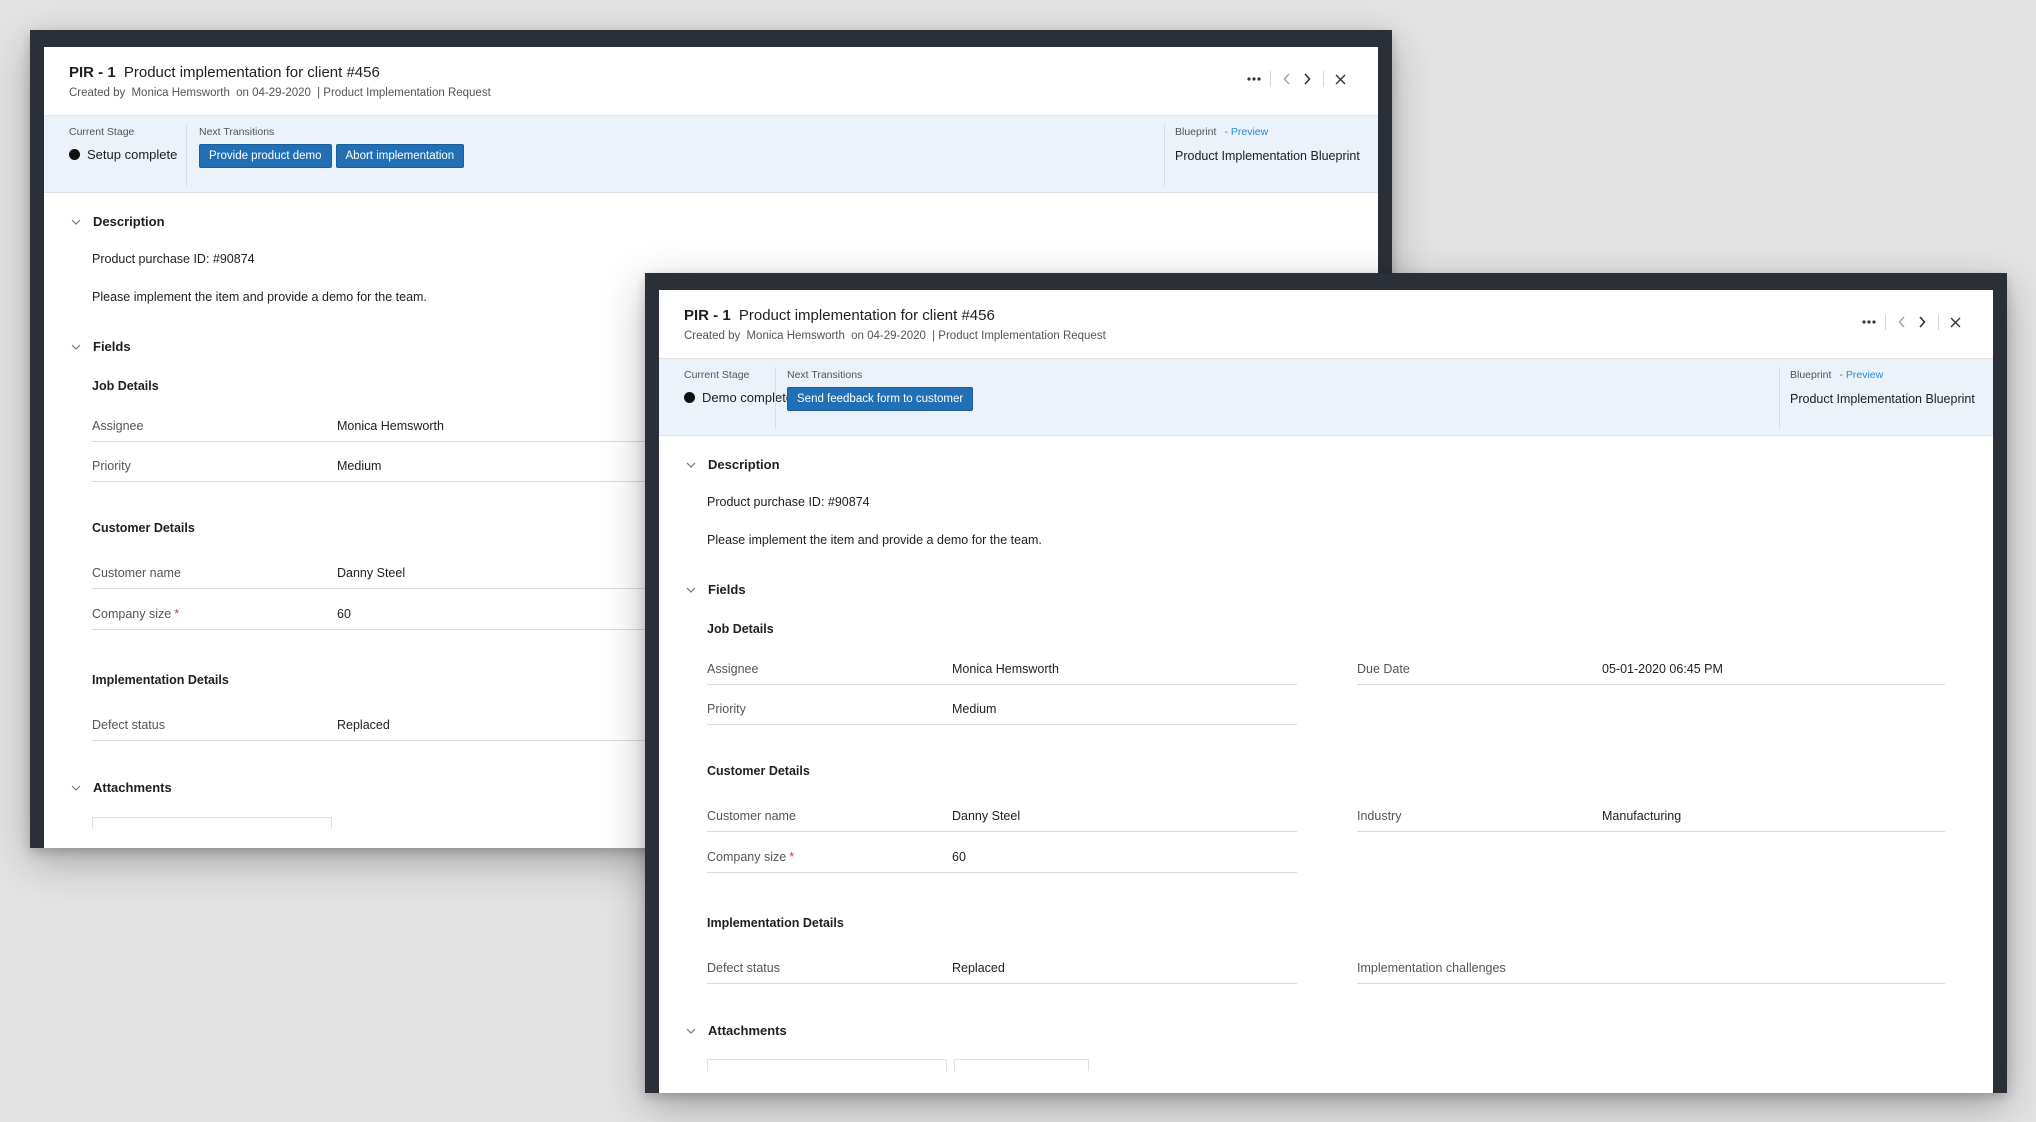 The image size is (2036, 1122). What do you see at coordinates (986, 816) in the screenshot?
I see `field-value: Danny Steel` at bounding box center [986, 816].